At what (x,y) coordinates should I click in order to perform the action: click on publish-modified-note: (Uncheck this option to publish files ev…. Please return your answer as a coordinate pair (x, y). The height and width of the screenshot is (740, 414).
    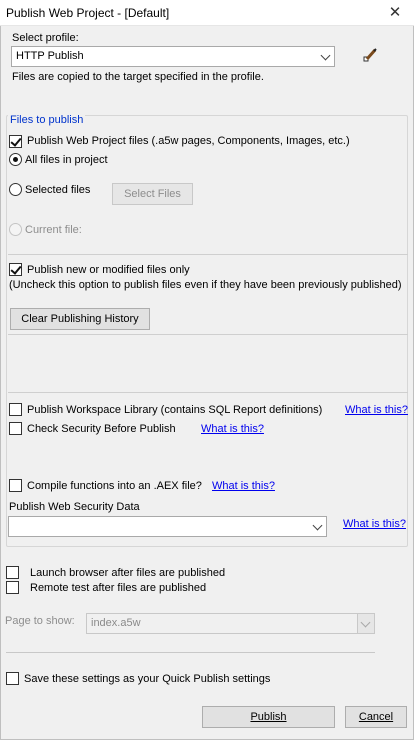
    Looking at the image, I should click on (205, 285).